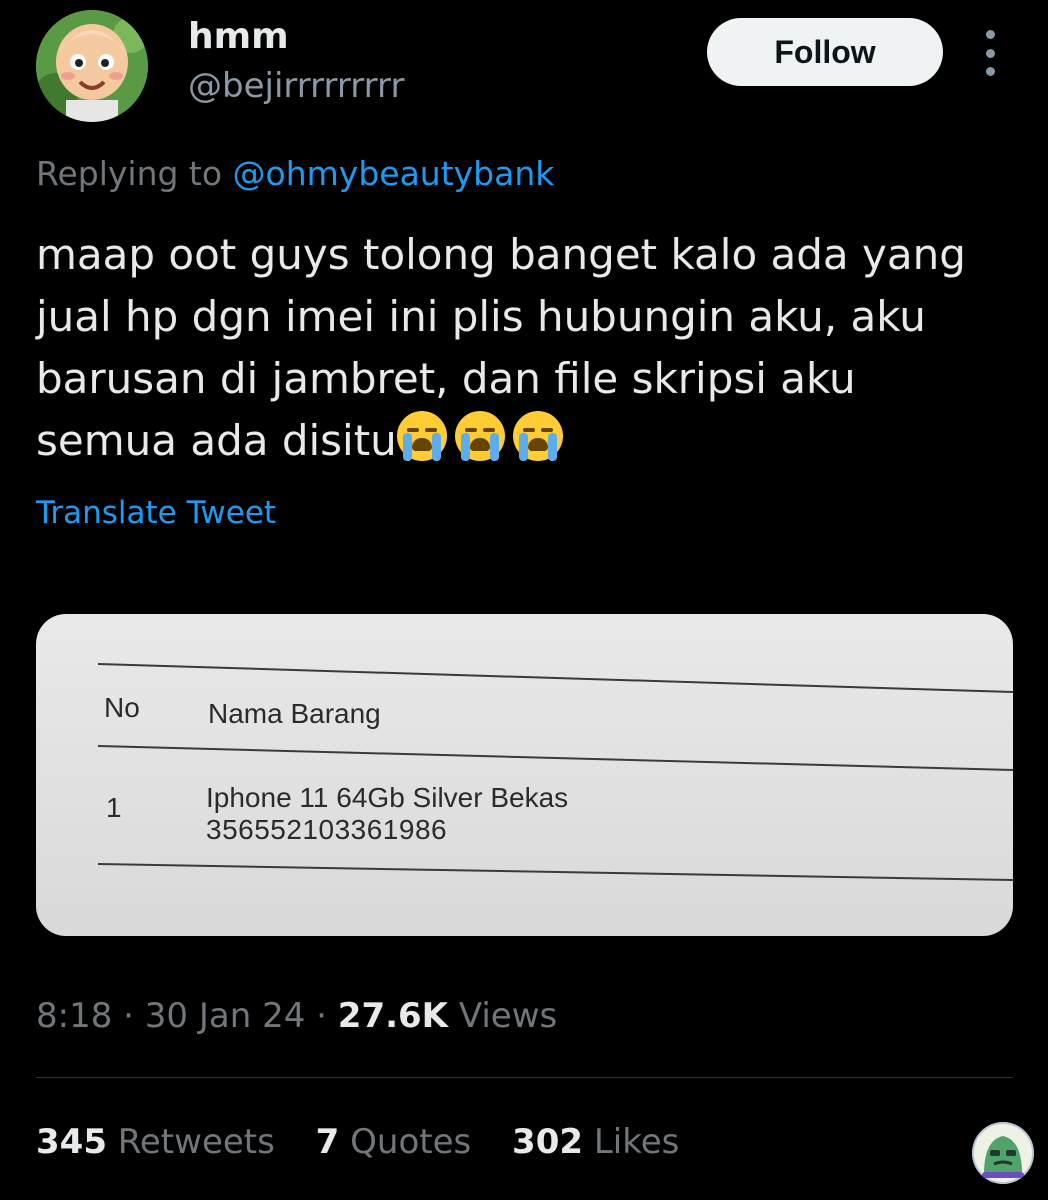 Image resolution: width=1048 pixels, height=1200 pixels. I want to click on tweet-meta: 8:18 · 30 Jan 24 · 27.6K Views, so click(296, 1016).